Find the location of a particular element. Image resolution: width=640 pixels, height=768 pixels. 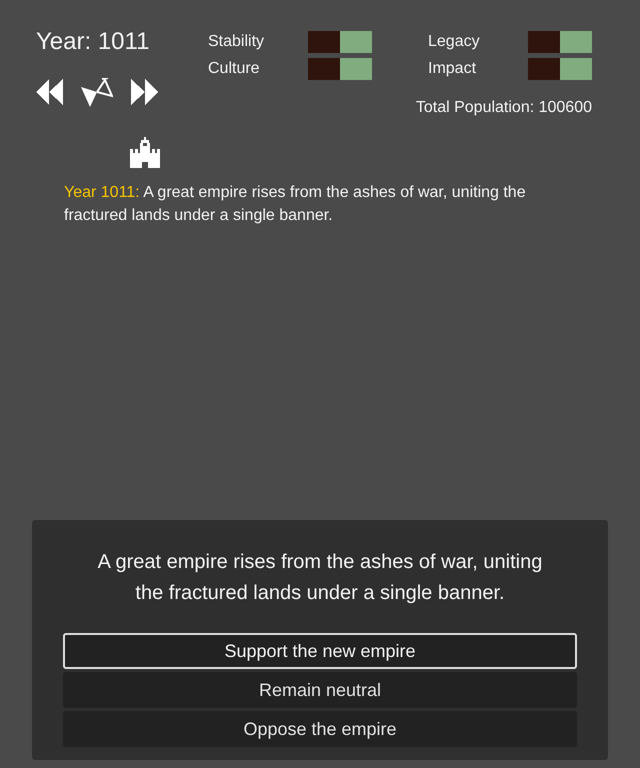

year-title: Year: 1011 is located at coordinates (93, 42).